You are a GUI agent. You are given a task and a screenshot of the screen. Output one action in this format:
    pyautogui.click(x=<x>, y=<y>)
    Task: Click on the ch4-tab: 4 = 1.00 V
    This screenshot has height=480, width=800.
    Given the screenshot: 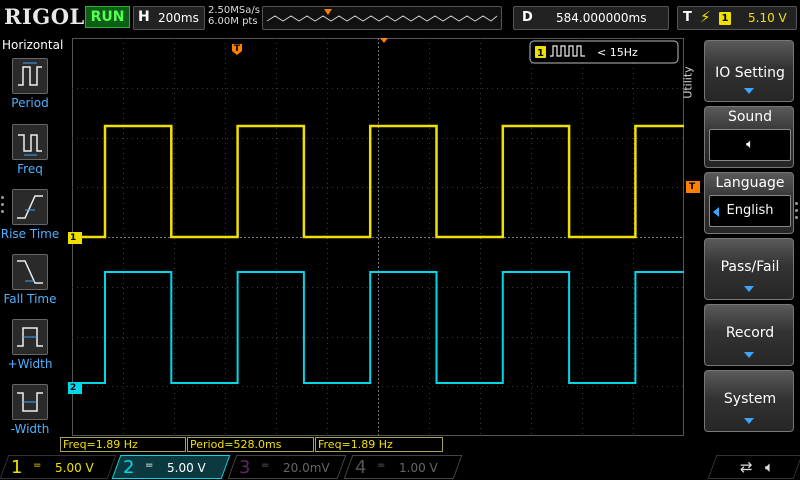 What is the action you would take?
    pyautogui.click(x=403, y=467)
    